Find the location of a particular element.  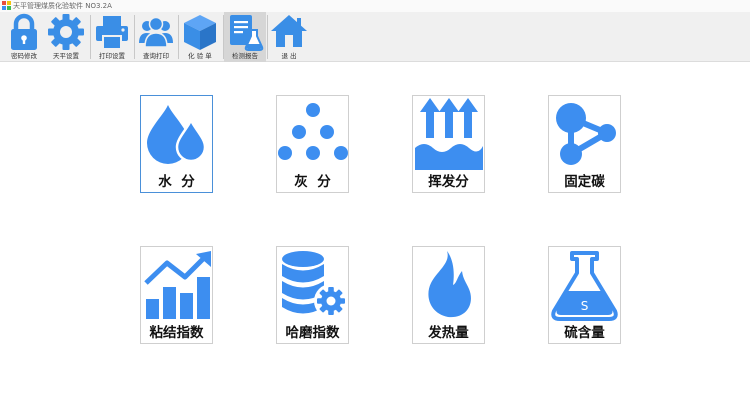

users-icon is located at coordinates (156, 32).